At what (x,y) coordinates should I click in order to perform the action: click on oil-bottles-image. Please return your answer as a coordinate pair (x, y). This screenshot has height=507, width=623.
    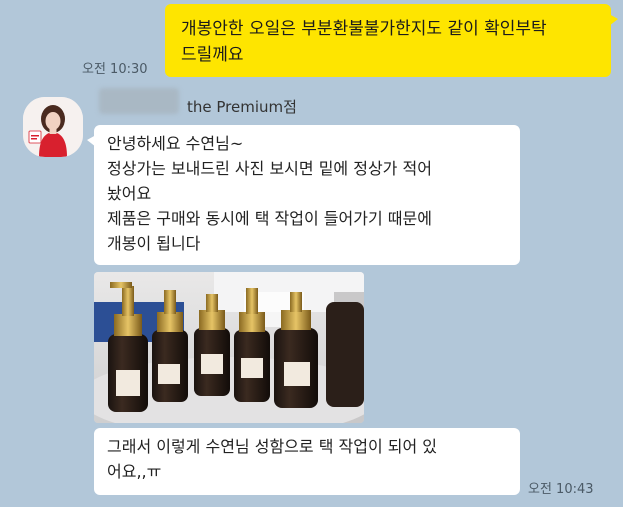
    Looking at the image, I should click on (229, 347).